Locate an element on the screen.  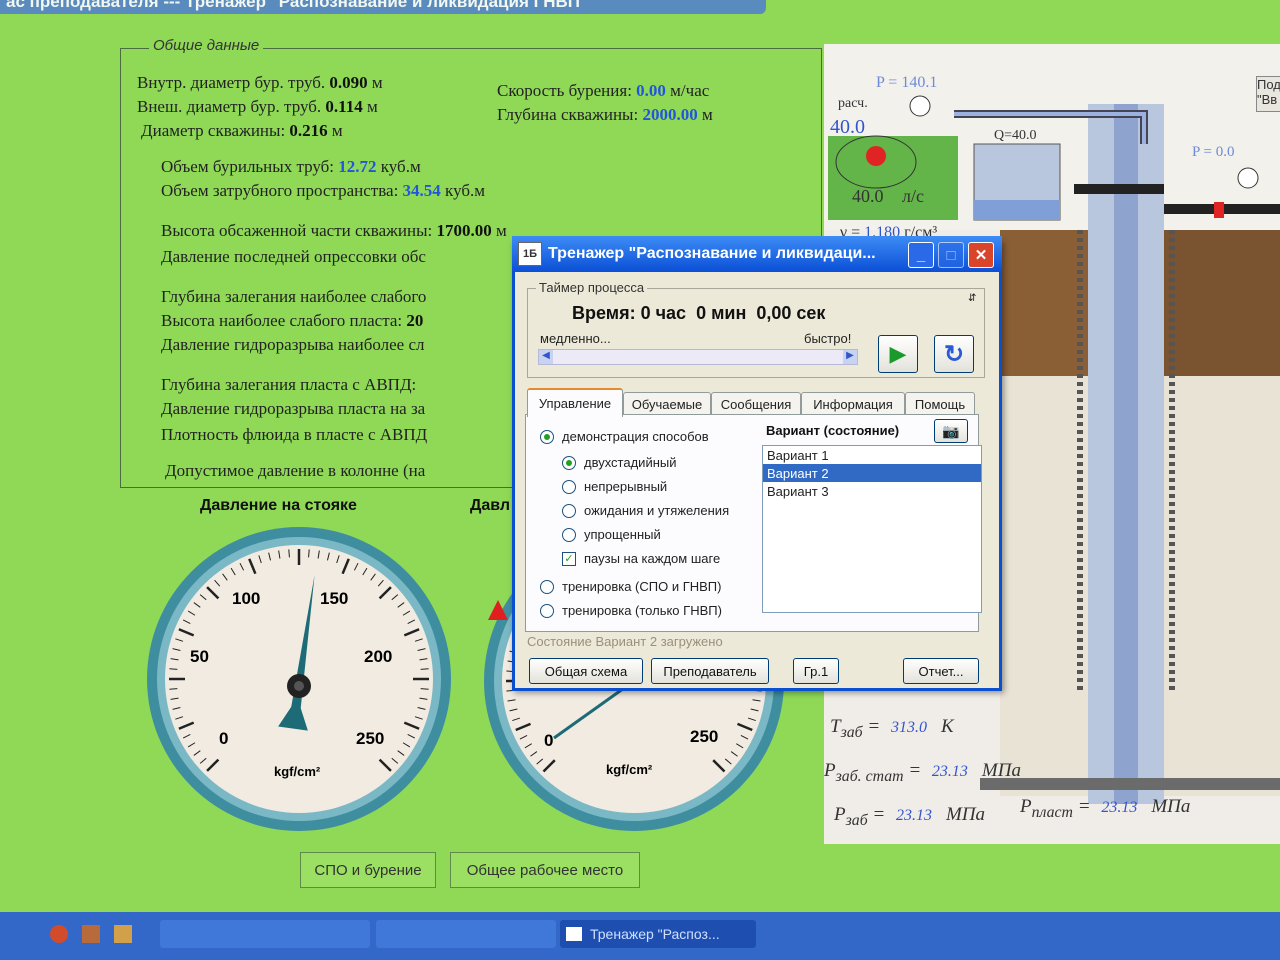
browser-icon is located at coordinates (59, 934).